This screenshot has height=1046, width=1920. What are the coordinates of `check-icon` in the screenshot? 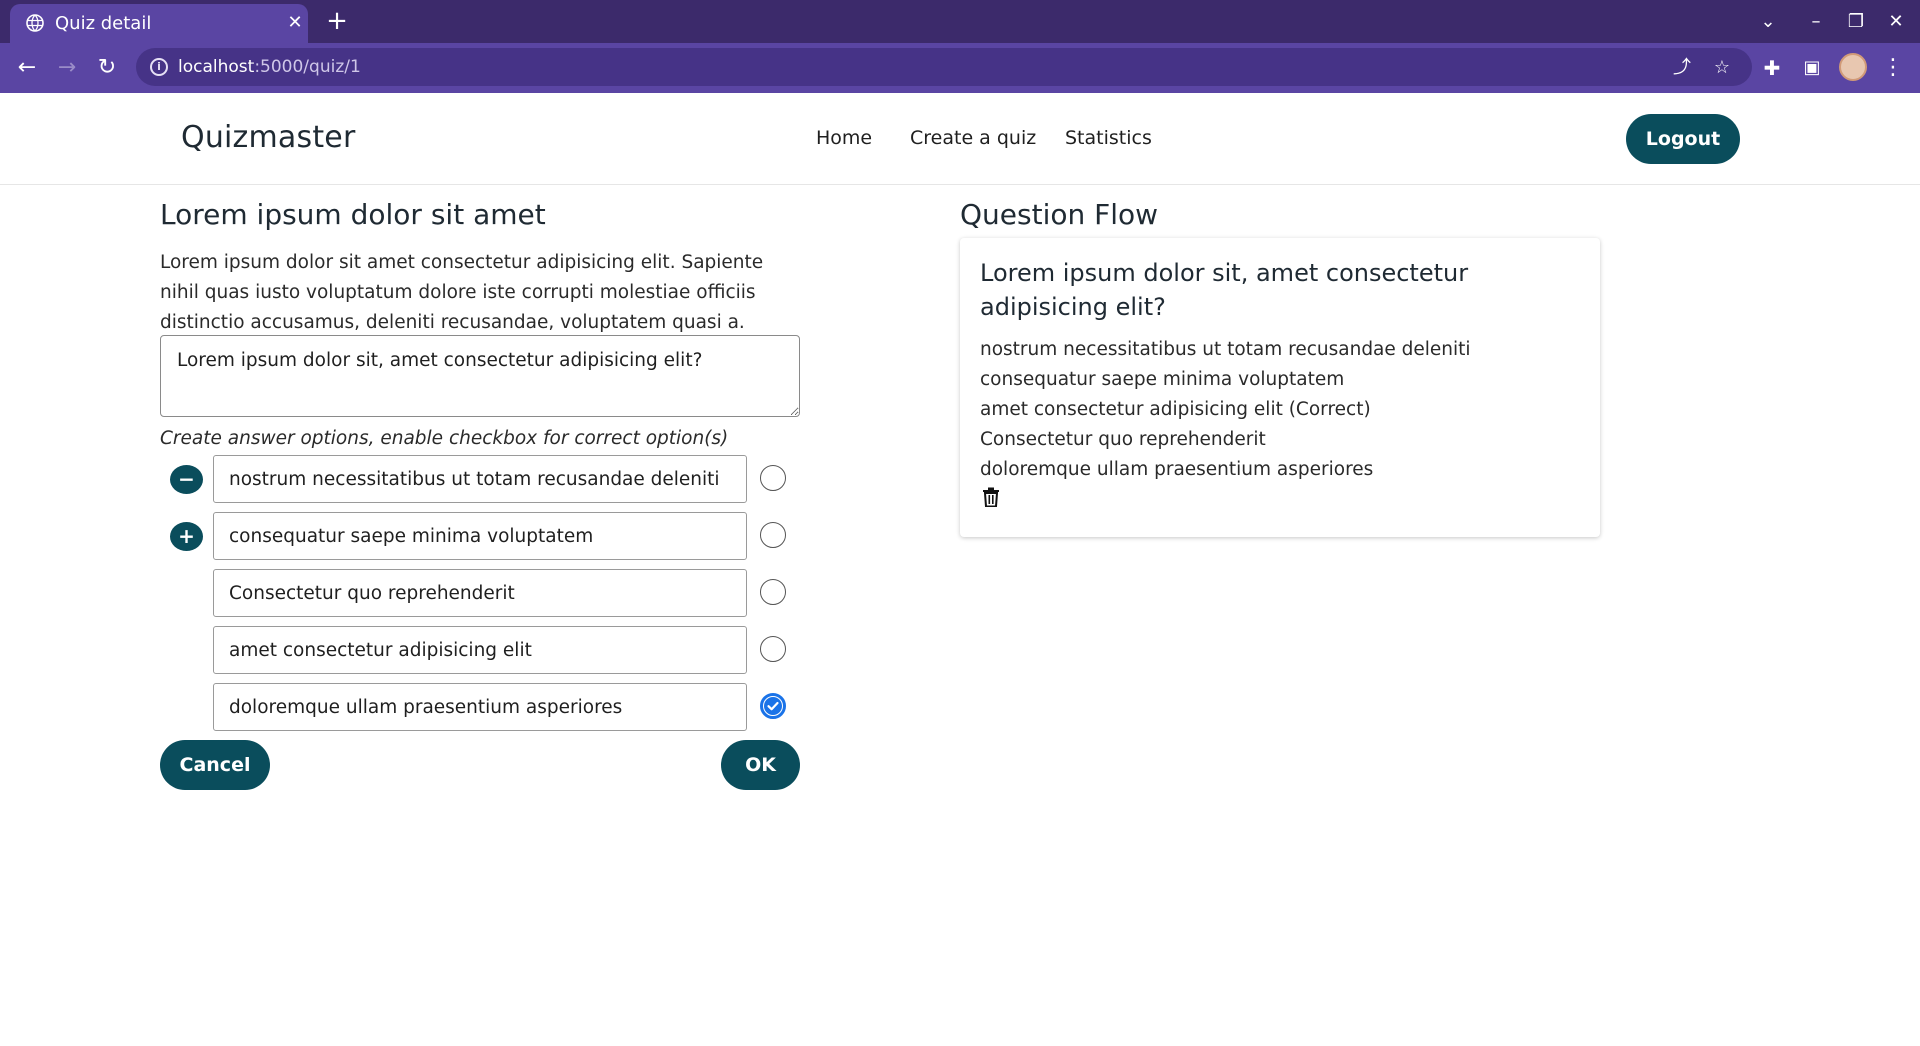 It's located at (773, 706).